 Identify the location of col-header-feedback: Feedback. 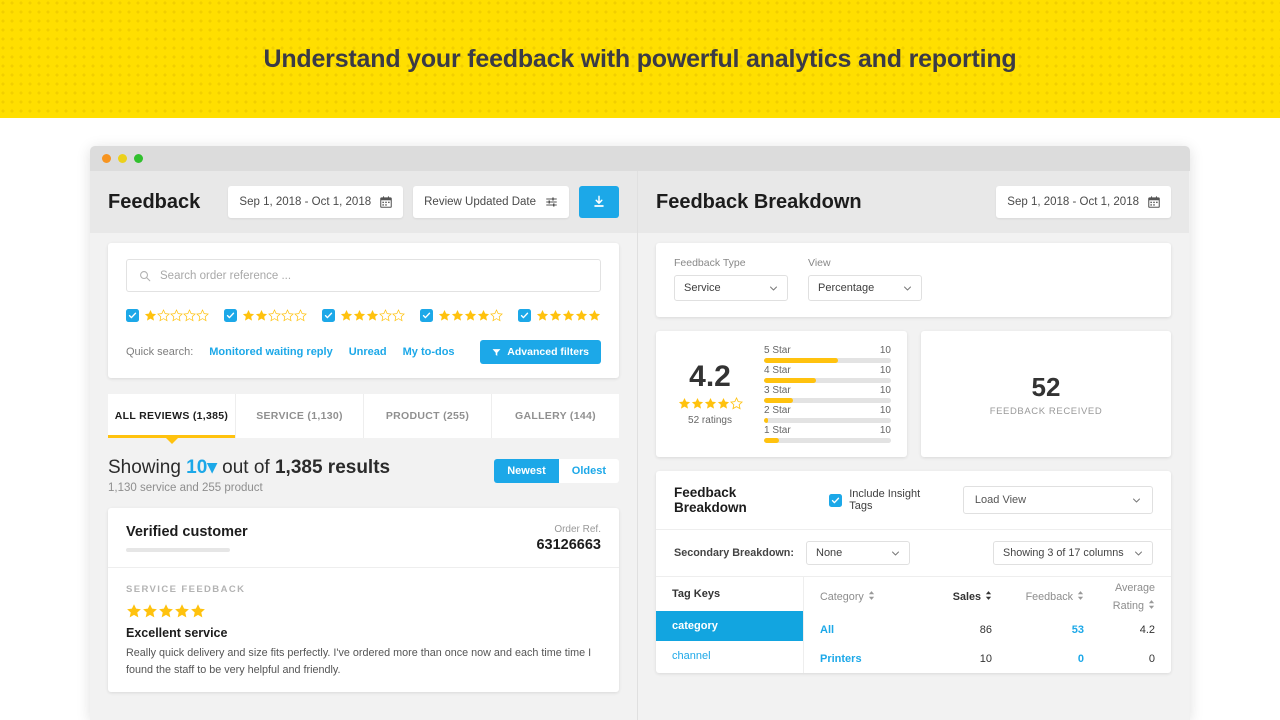
(1049, 597).